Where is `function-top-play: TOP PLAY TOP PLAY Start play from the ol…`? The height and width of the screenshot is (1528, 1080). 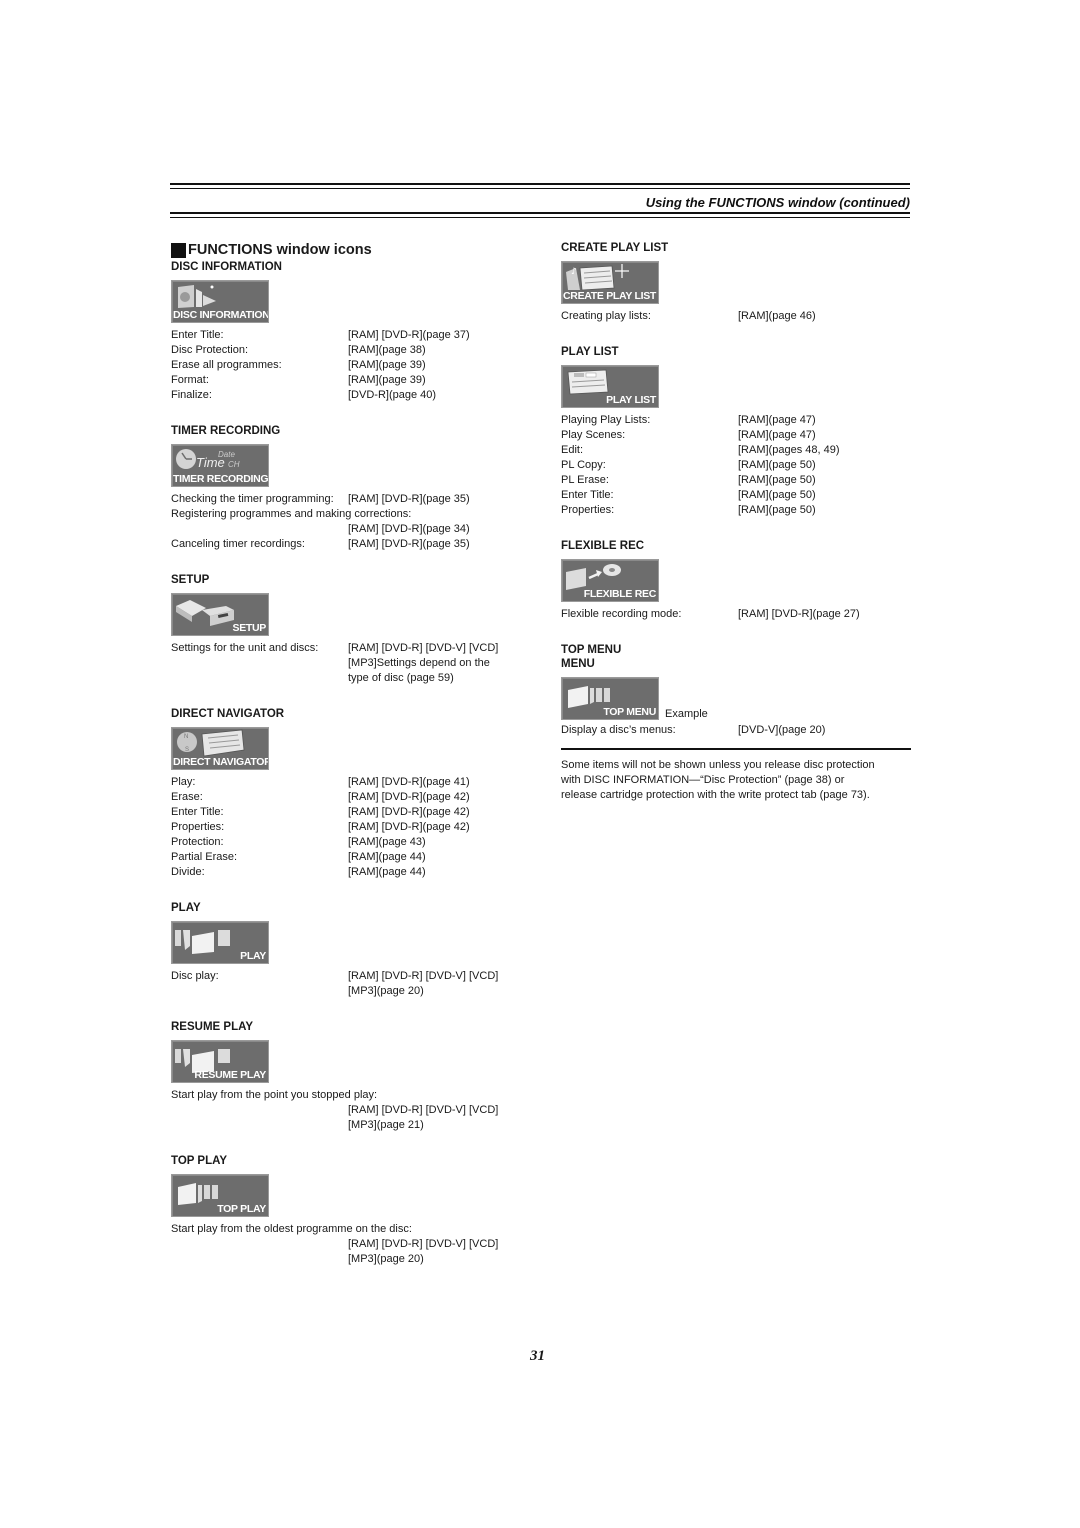
function-top-play: TOP PLAY TOP PLAY Start play from the ol… is located at coordinates (351, 1210).